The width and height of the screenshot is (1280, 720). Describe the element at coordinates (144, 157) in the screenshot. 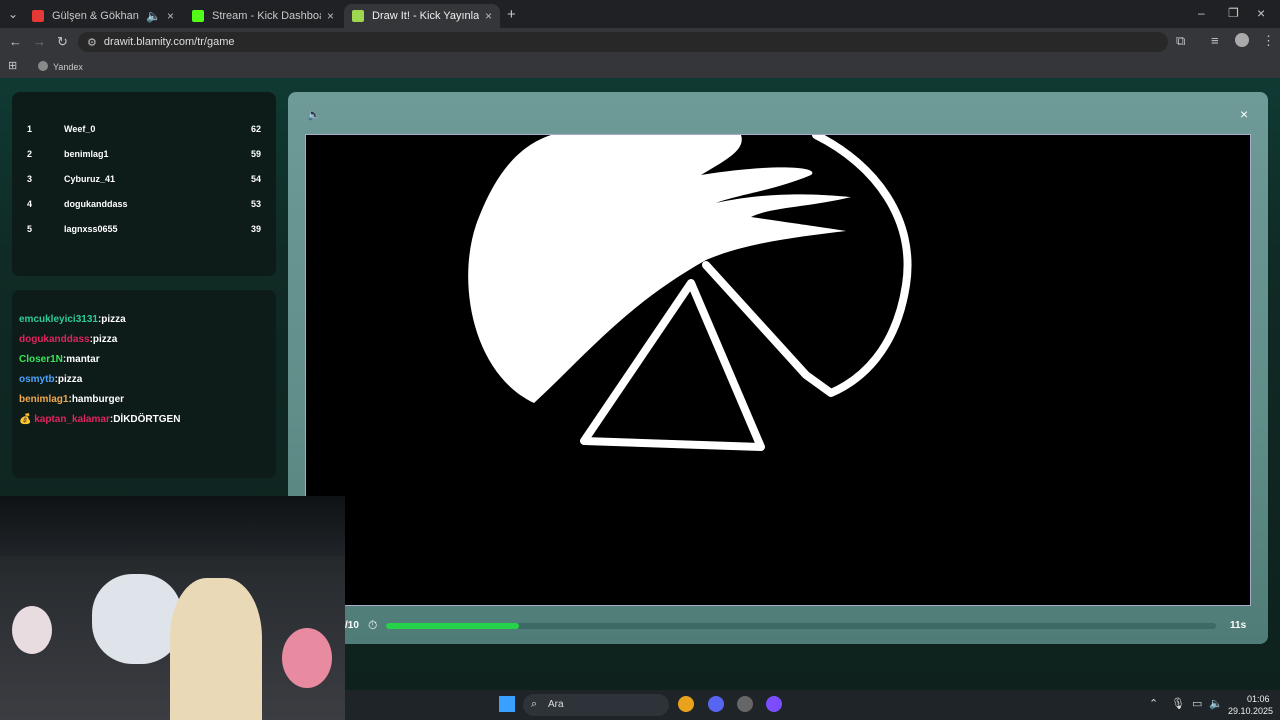

I see `leaderboard-row: 2 benimlag1 59` at that location.